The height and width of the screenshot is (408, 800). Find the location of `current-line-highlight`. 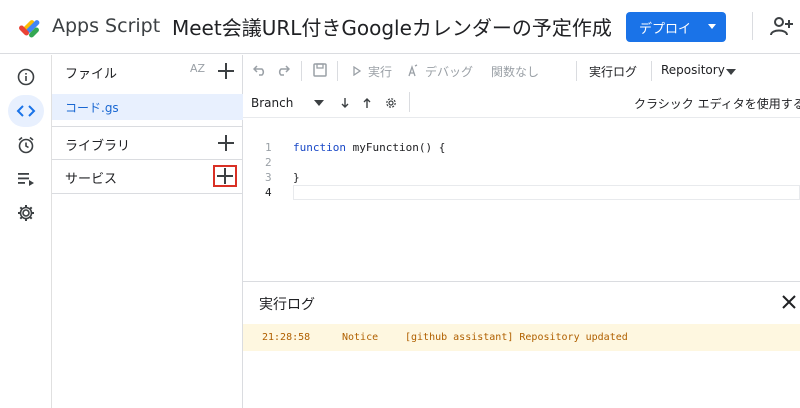

current-line-highlight is located at coordinates (546, 192).